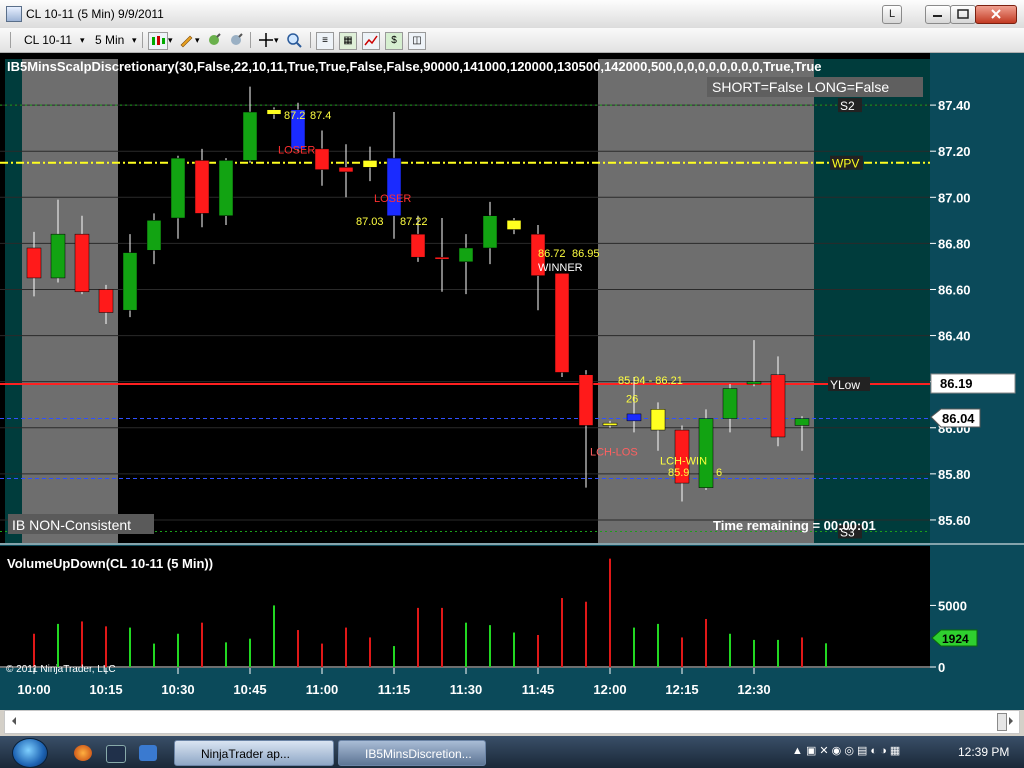 The height and width of the screenshot is (768, 1024). I want to click on interval-selector: 5 Min, so click(109, 40).